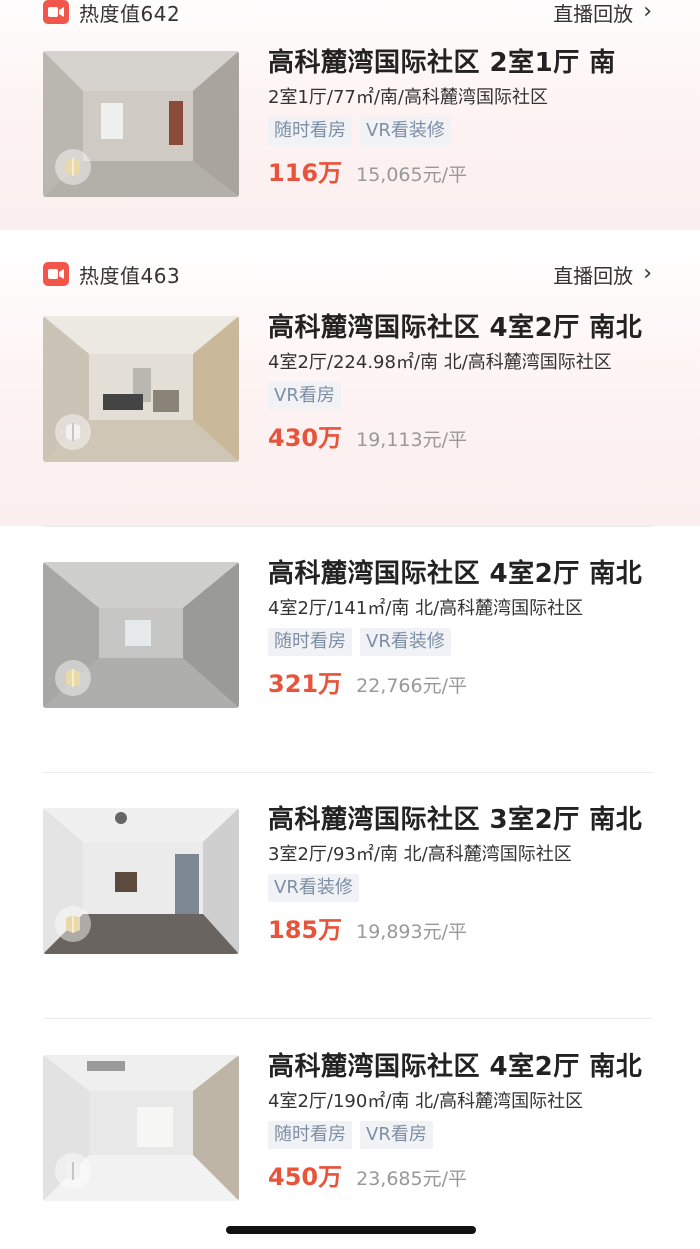  I want to click on listing-desc: 2室1厅/77㎡/南/高科麓湾国际社区, so click(408, 97).